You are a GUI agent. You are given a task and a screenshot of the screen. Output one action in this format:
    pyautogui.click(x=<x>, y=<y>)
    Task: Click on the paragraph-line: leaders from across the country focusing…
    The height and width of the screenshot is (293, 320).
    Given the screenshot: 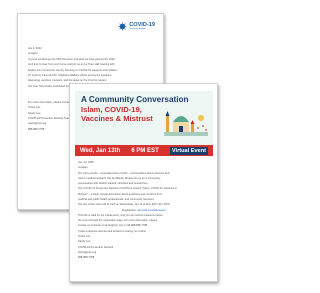 What is the action you would take?
    pyautogui.click(x=73, y=70)
    